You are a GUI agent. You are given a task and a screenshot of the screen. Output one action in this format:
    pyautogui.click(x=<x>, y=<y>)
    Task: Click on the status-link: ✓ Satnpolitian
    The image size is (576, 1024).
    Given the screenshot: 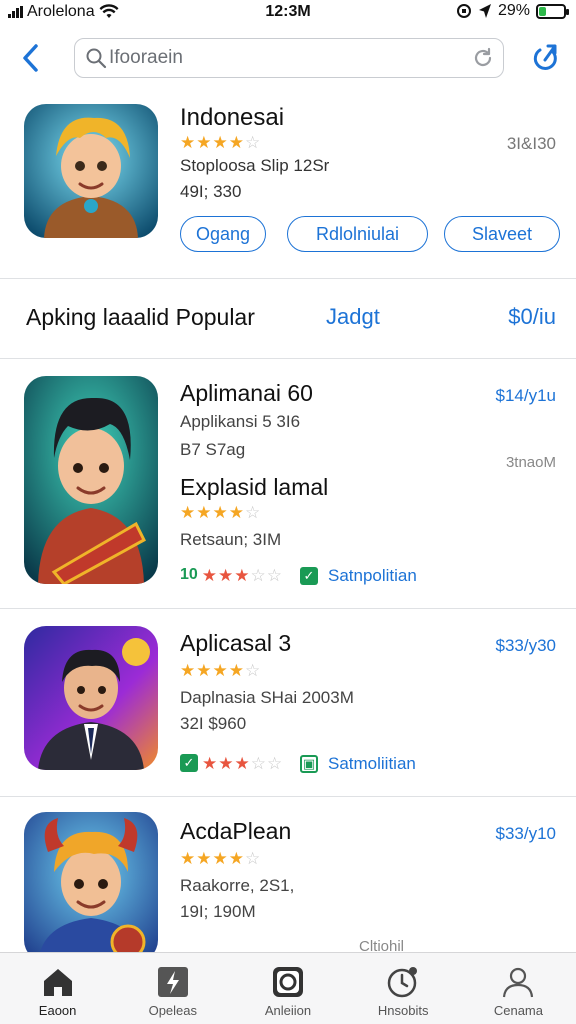 What is the action you would take?
    pyautogui.click(x=358, y=576)
    